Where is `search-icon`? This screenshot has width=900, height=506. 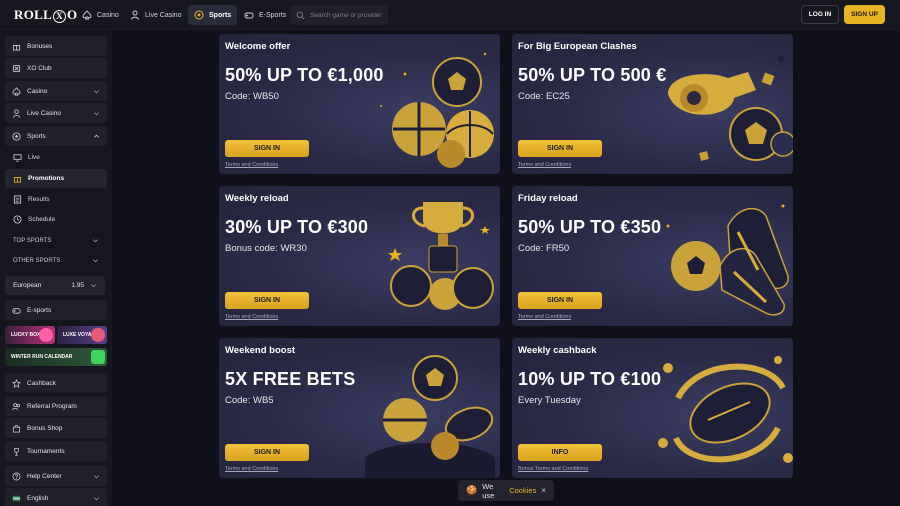 search-icon is located at coordinates (300, 15).